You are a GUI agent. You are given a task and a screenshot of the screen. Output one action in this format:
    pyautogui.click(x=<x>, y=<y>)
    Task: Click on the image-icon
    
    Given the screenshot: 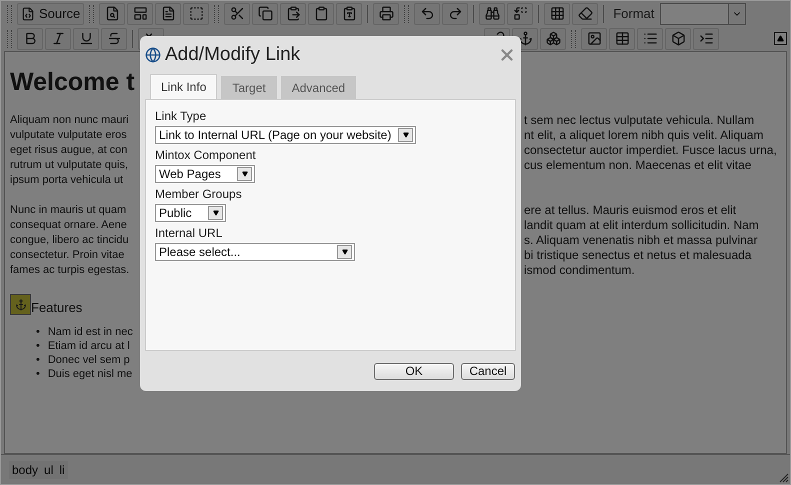 What is the action you would take?
    pyautogui.click(x=594, y=38)
    